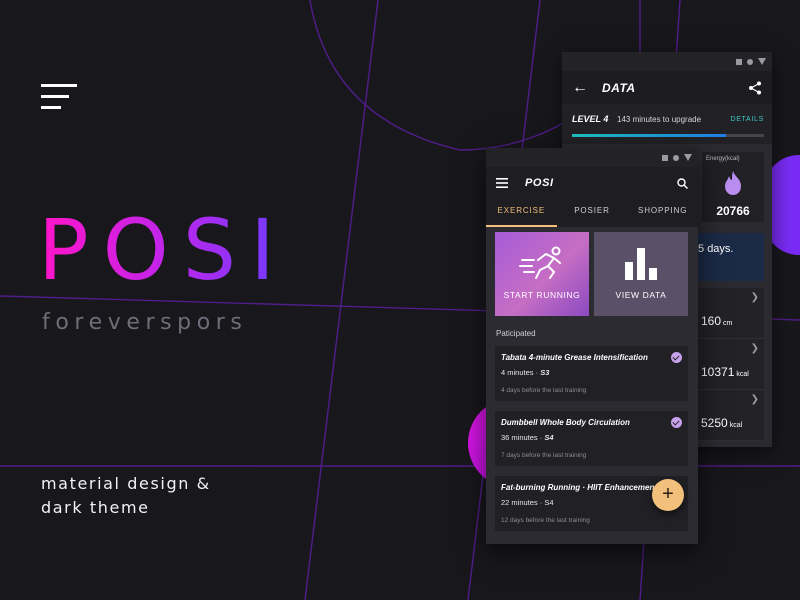 Image resolution: width=800 pixels, height=600 pixels. Describe the element at coordinates (682, 183) in the screenshot. I see `search-icon` at that location.